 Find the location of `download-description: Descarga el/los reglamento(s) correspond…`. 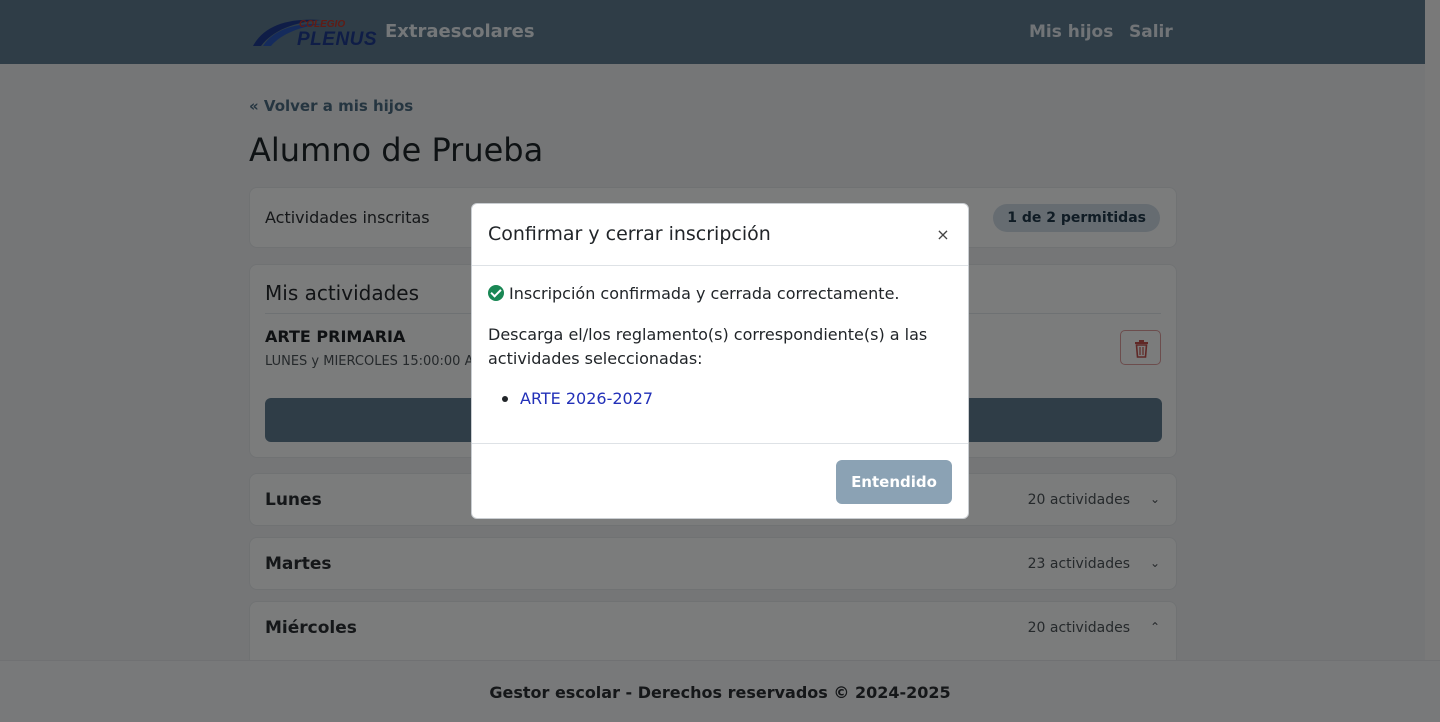

download-description: Descarga el/los reglamento(s) correspond… is located at coordinates (708, 346).